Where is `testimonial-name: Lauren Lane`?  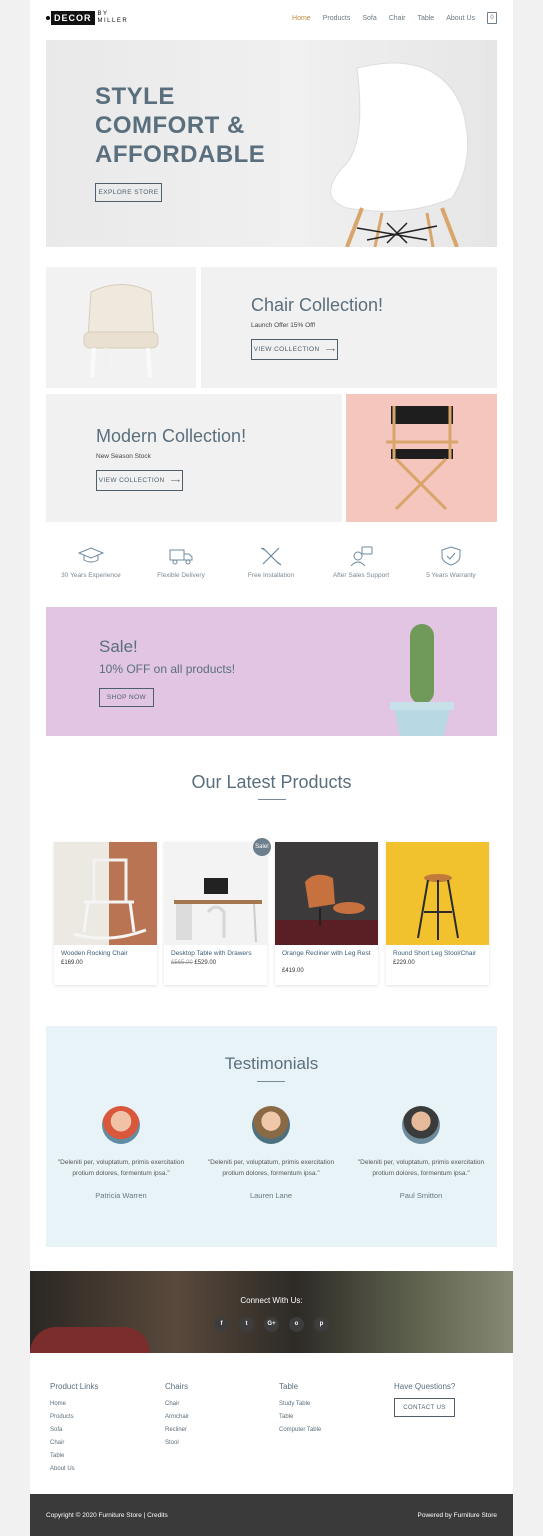 testimonial-name: Lauren Lane is located at coordinates (271, 1195).